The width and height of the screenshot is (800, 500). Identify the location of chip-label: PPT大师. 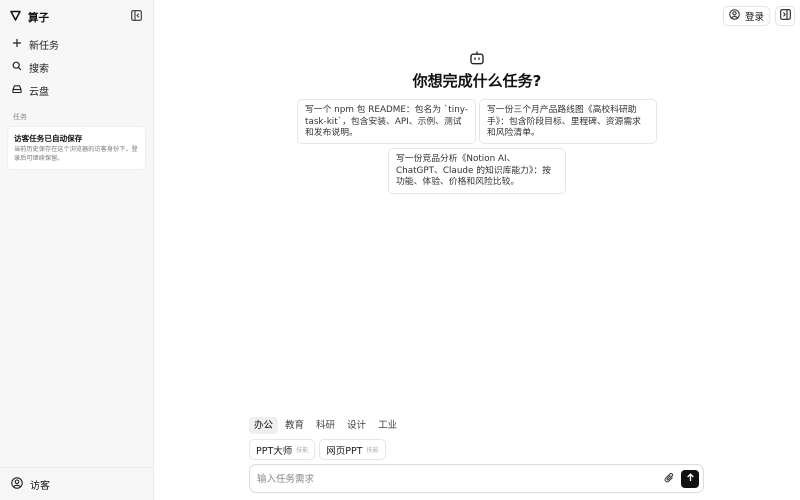
(274, 451).